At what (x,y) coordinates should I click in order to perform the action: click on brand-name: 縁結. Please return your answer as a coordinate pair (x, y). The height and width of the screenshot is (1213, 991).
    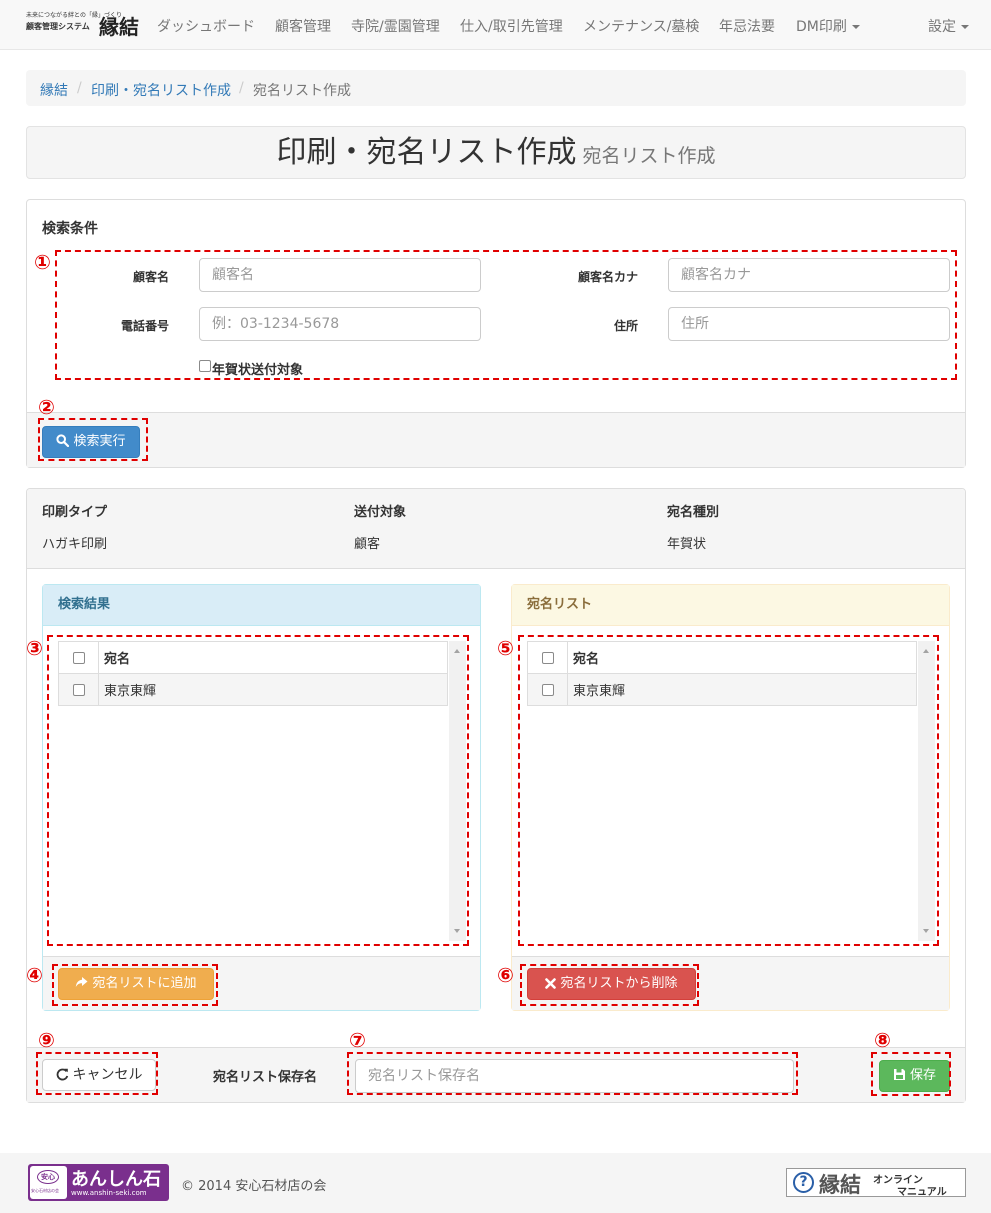
    Looking at the image, I should click on (119, 27).